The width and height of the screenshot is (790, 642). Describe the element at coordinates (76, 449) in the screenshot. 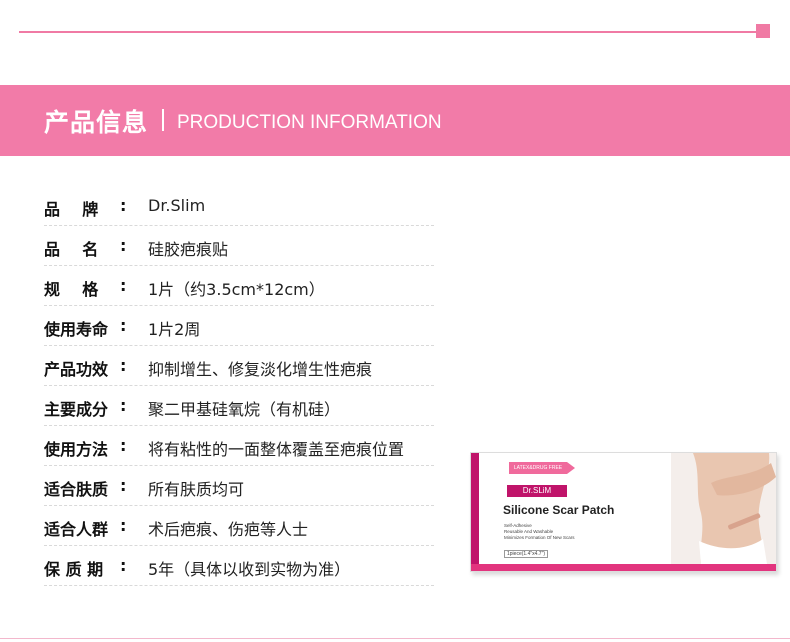

I see `spec-label: 使用方法` at that location.